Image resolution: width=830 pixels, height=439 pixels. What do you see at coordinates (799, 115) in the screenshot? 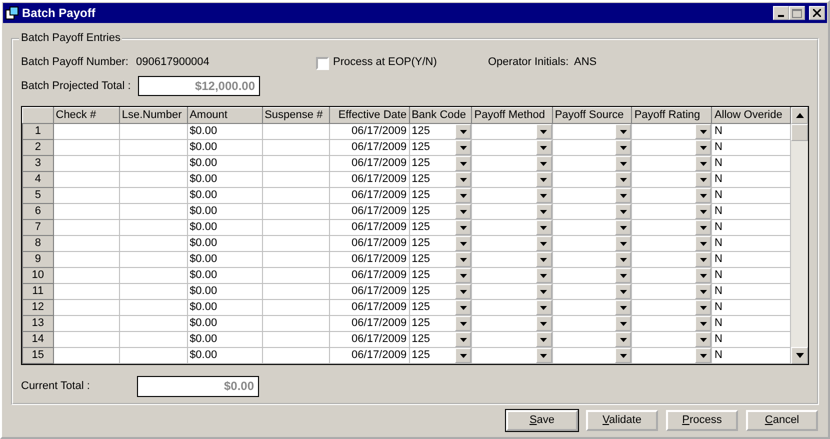
I see `scroll-up-button` at bounding box center [799, 115].